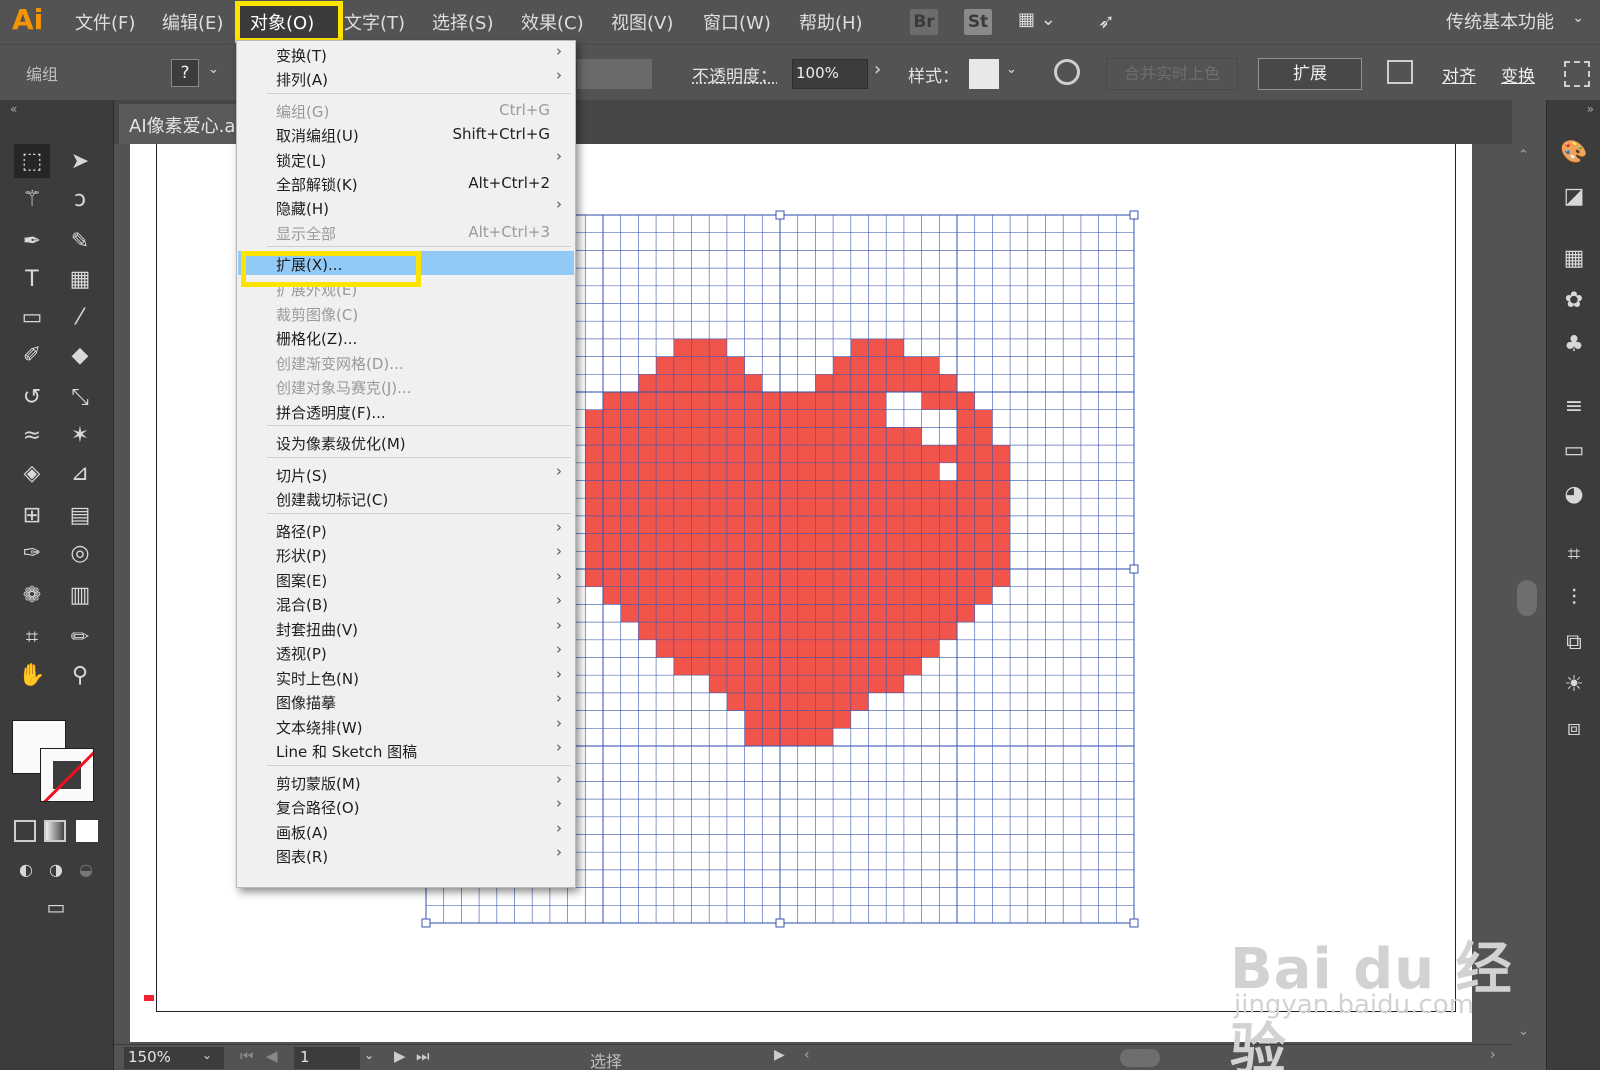  What do you see at coordinates (80, 637) in the screenshot?
I see `slice-tool-icon: ✏` at bounding box center [80, 637].